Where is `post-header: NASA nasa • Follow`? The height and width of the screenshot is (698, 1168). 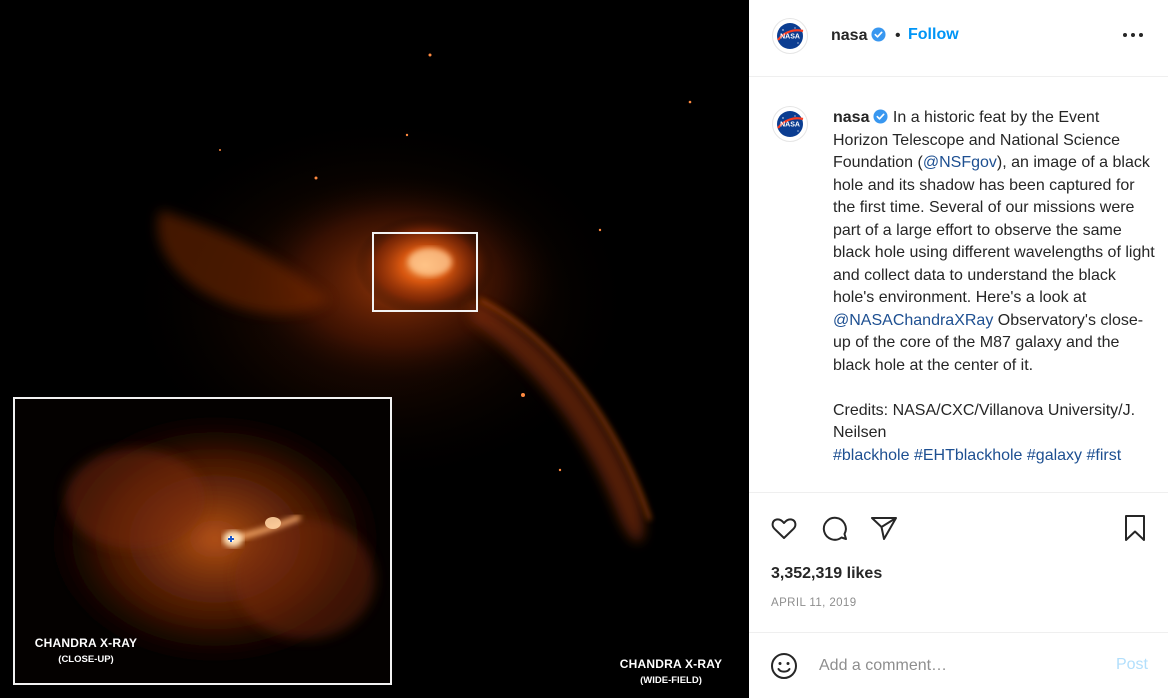 post-header: NASA nasa • Follow is located at coordinates (958, 38).